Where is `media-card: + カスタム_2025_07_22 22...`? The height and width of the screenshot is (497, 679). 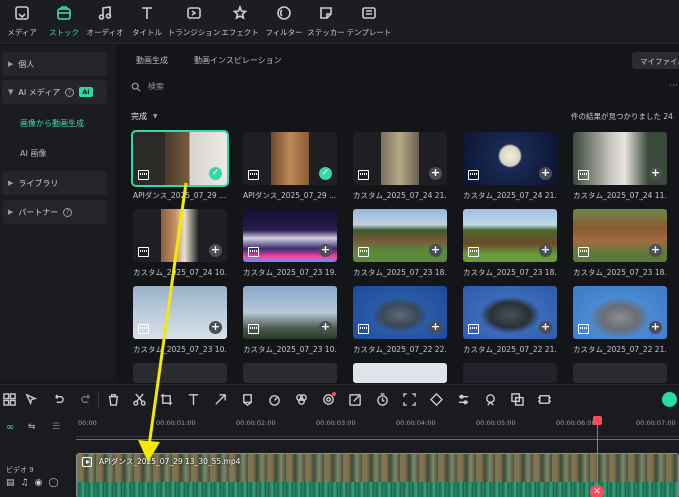 media-card: + カスタム_2025_07_22 22... is located at coordinates (400, 320).